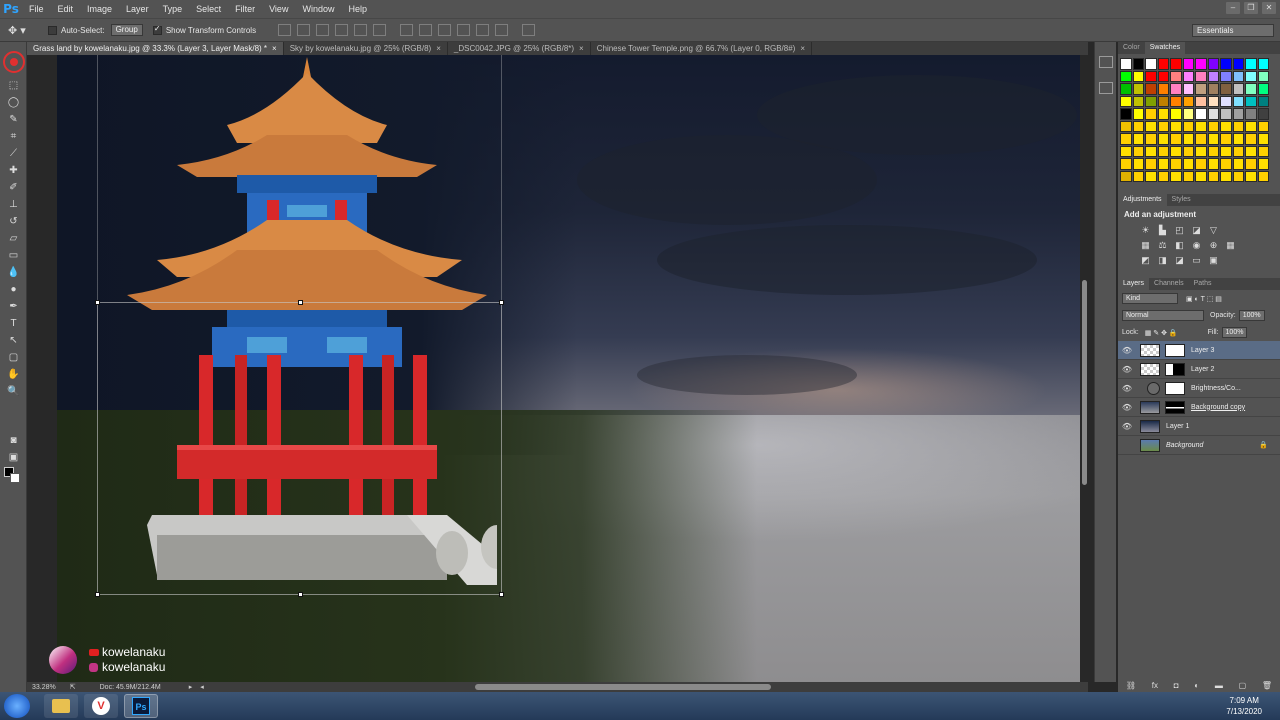 The image size is (1280, 720). Describe the element at coordinates (1131, 48) in the screenshot. I see `tab-color: Color` at that location.